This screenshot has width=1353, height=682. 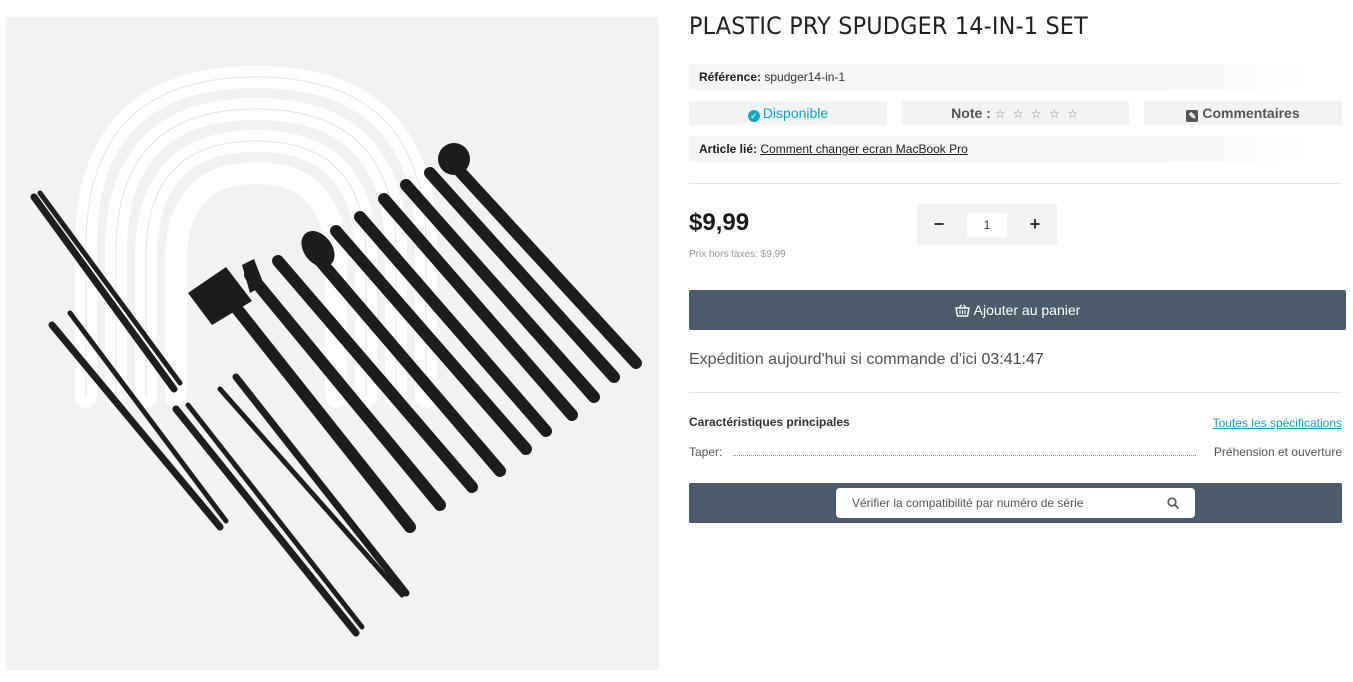 What do you see at coordinates (805, 77) in the screenshot?
I see `reference-value: spudger14-in-1` at bounding box center [805, 77].